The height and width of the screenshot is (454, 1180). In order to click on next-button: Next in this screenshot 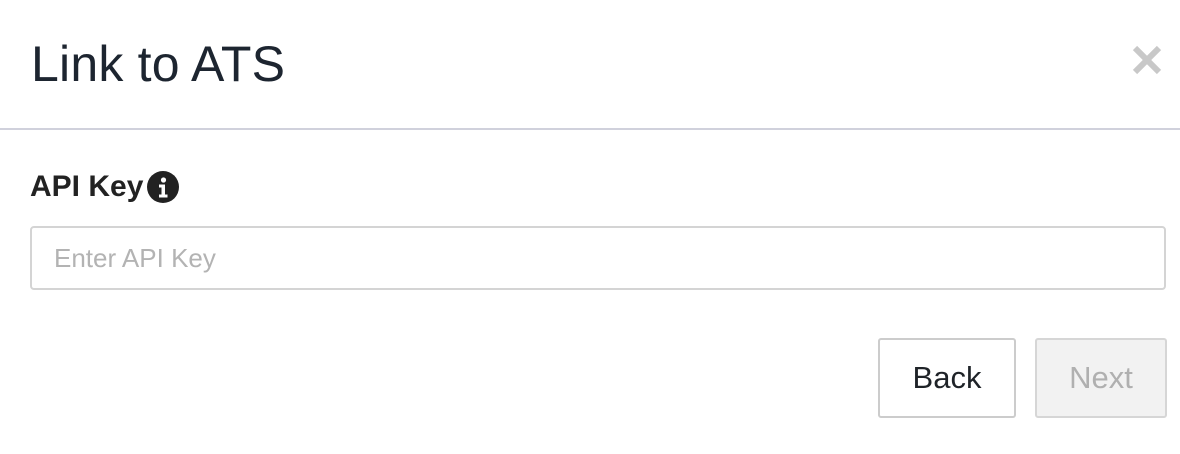, I will do `click(1101, 378)`.